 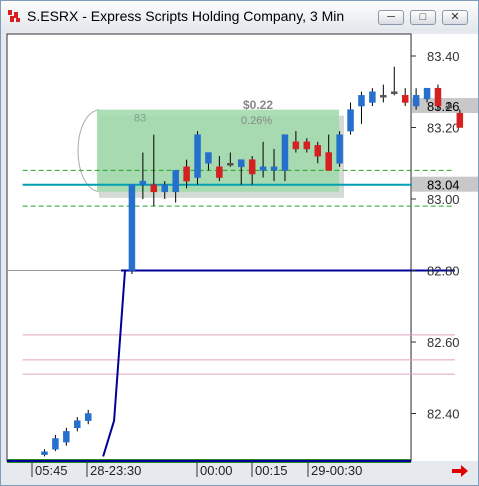 What do you see at coordinates (443, 342) in the screenshot?
I see `y-tick-label: 82.60` at bounding box center [443, 342].